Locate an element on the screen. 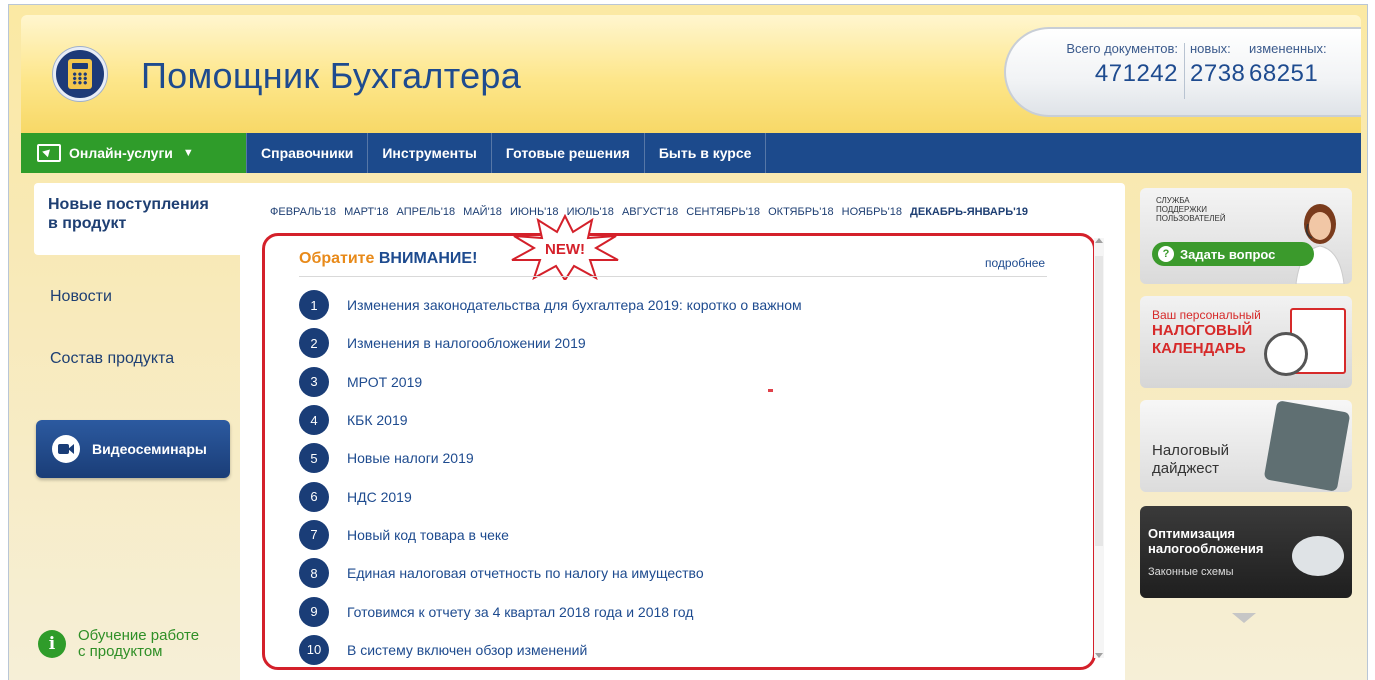  stat-changed-value: 68251 is located at coordinates (1284, 73).